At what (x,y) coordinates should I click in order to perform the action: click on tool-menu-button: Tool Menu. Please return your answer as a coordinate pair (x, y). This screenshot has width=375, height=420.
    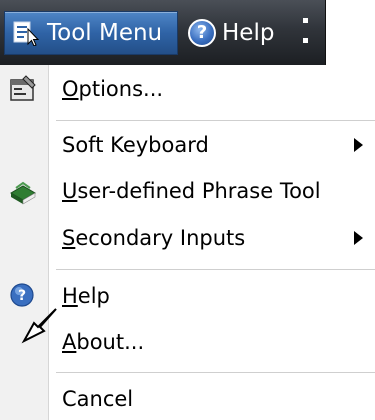
    Looking at the image, I should click on (91, 33).